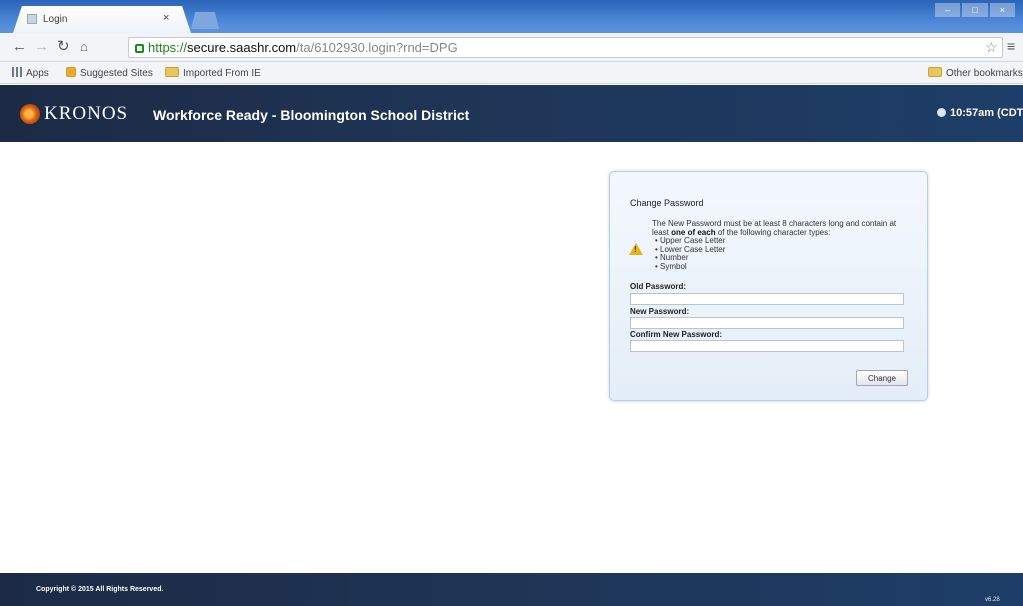  I want to click on rule-item: Lower Case Letter, so click(783, 250).